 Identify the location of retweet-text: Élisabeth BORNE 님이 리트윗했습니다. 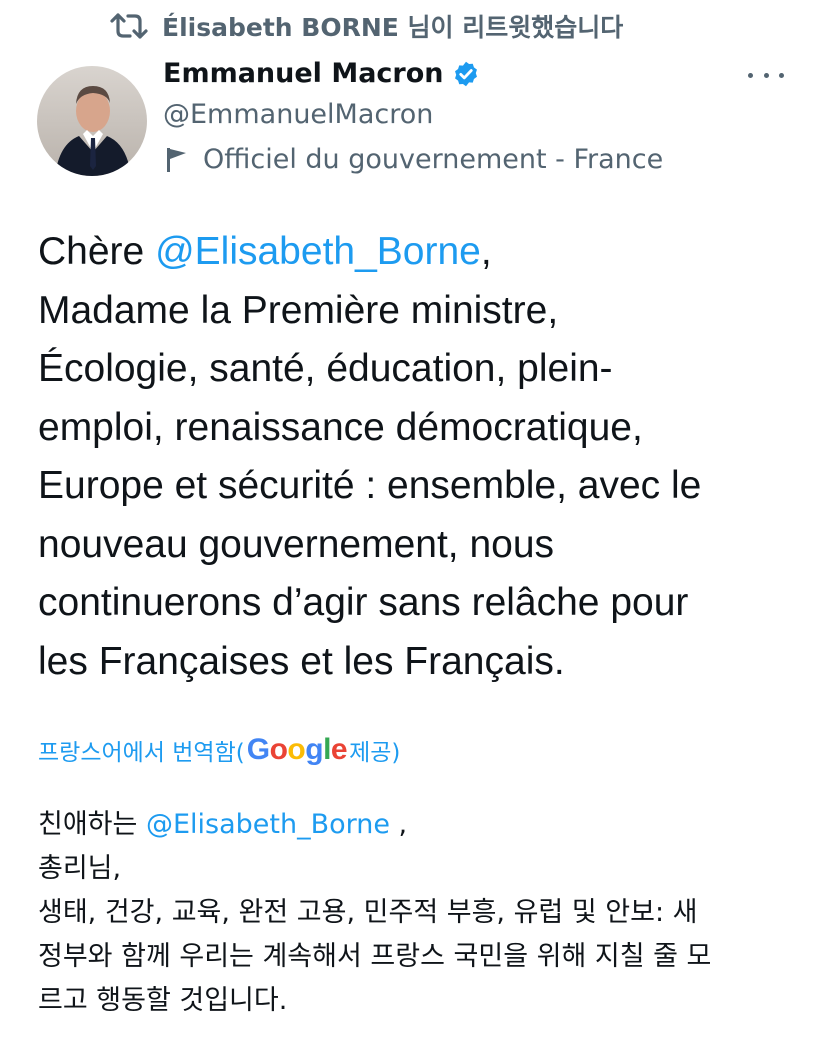
(393, 27).